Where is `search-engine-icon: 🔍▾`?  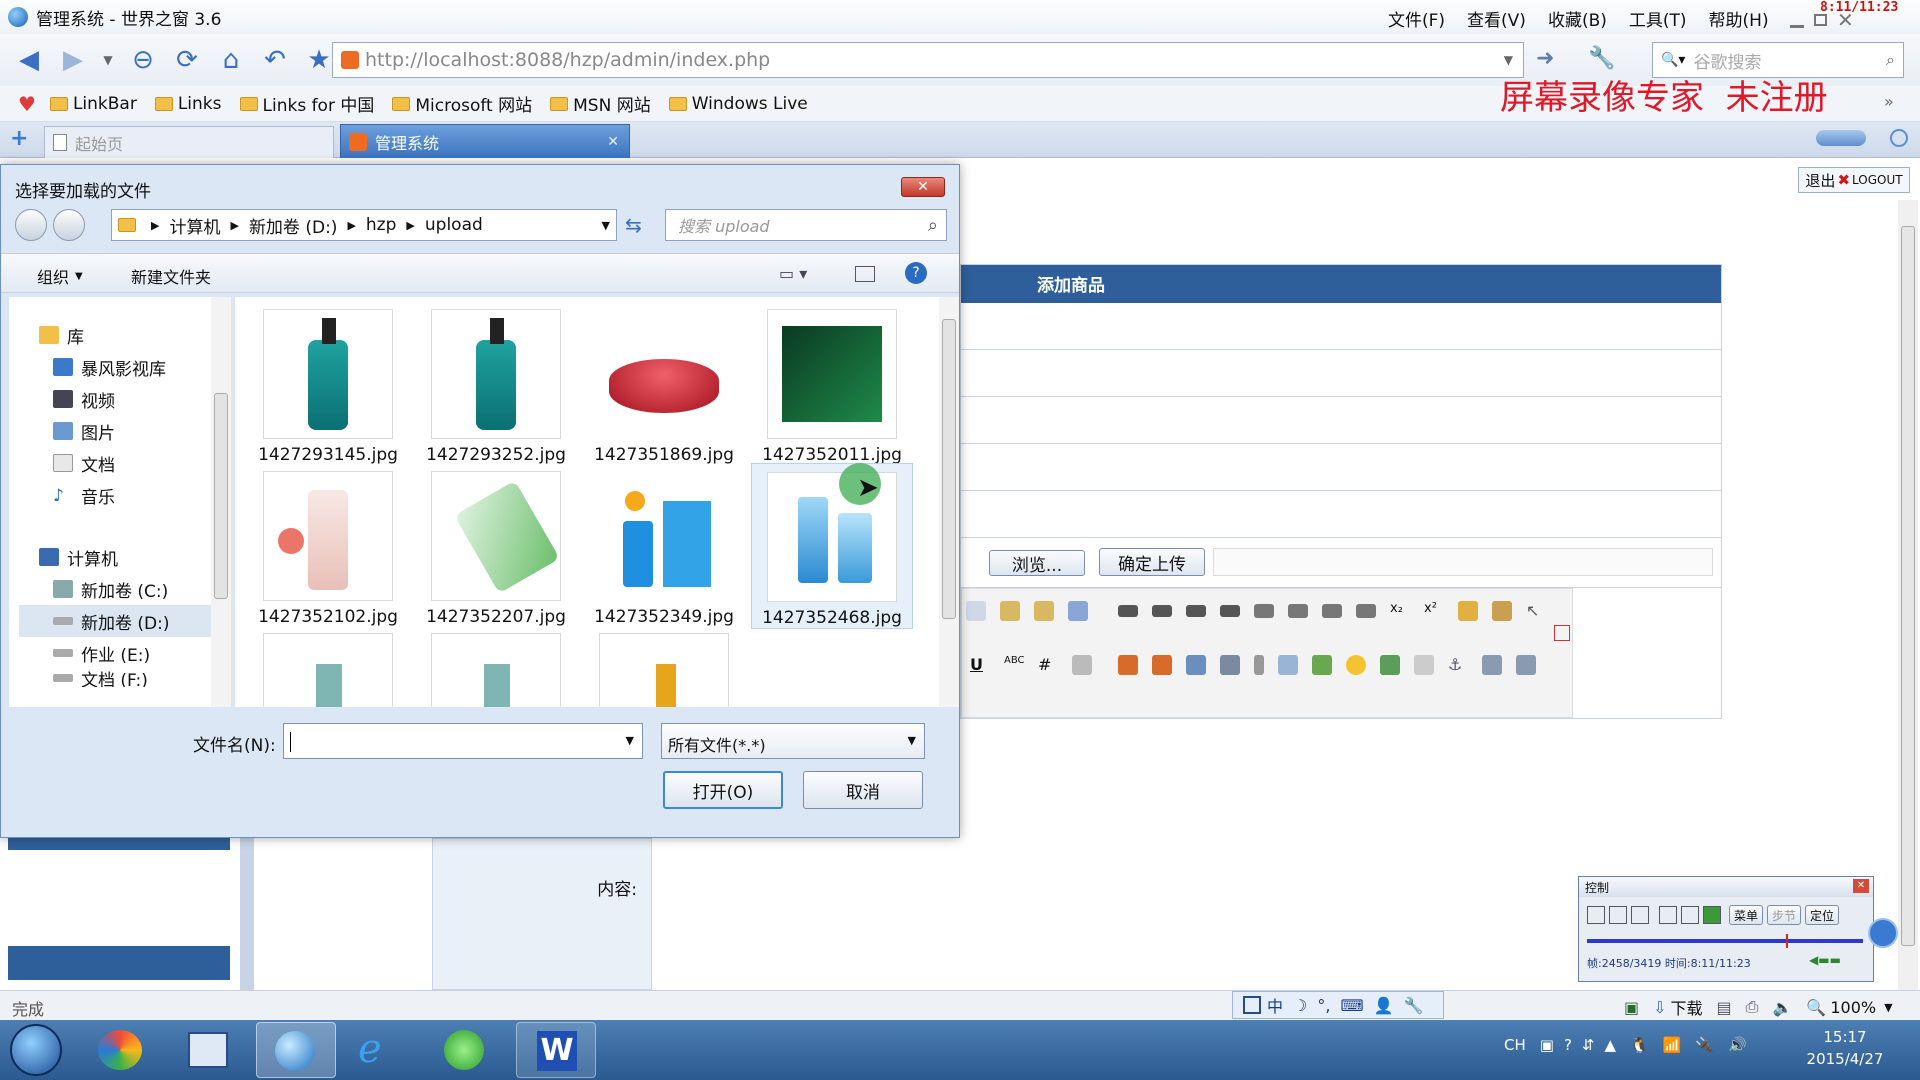
search-engine-icon: 🔍▾ is located at coordinates (1673, 60).